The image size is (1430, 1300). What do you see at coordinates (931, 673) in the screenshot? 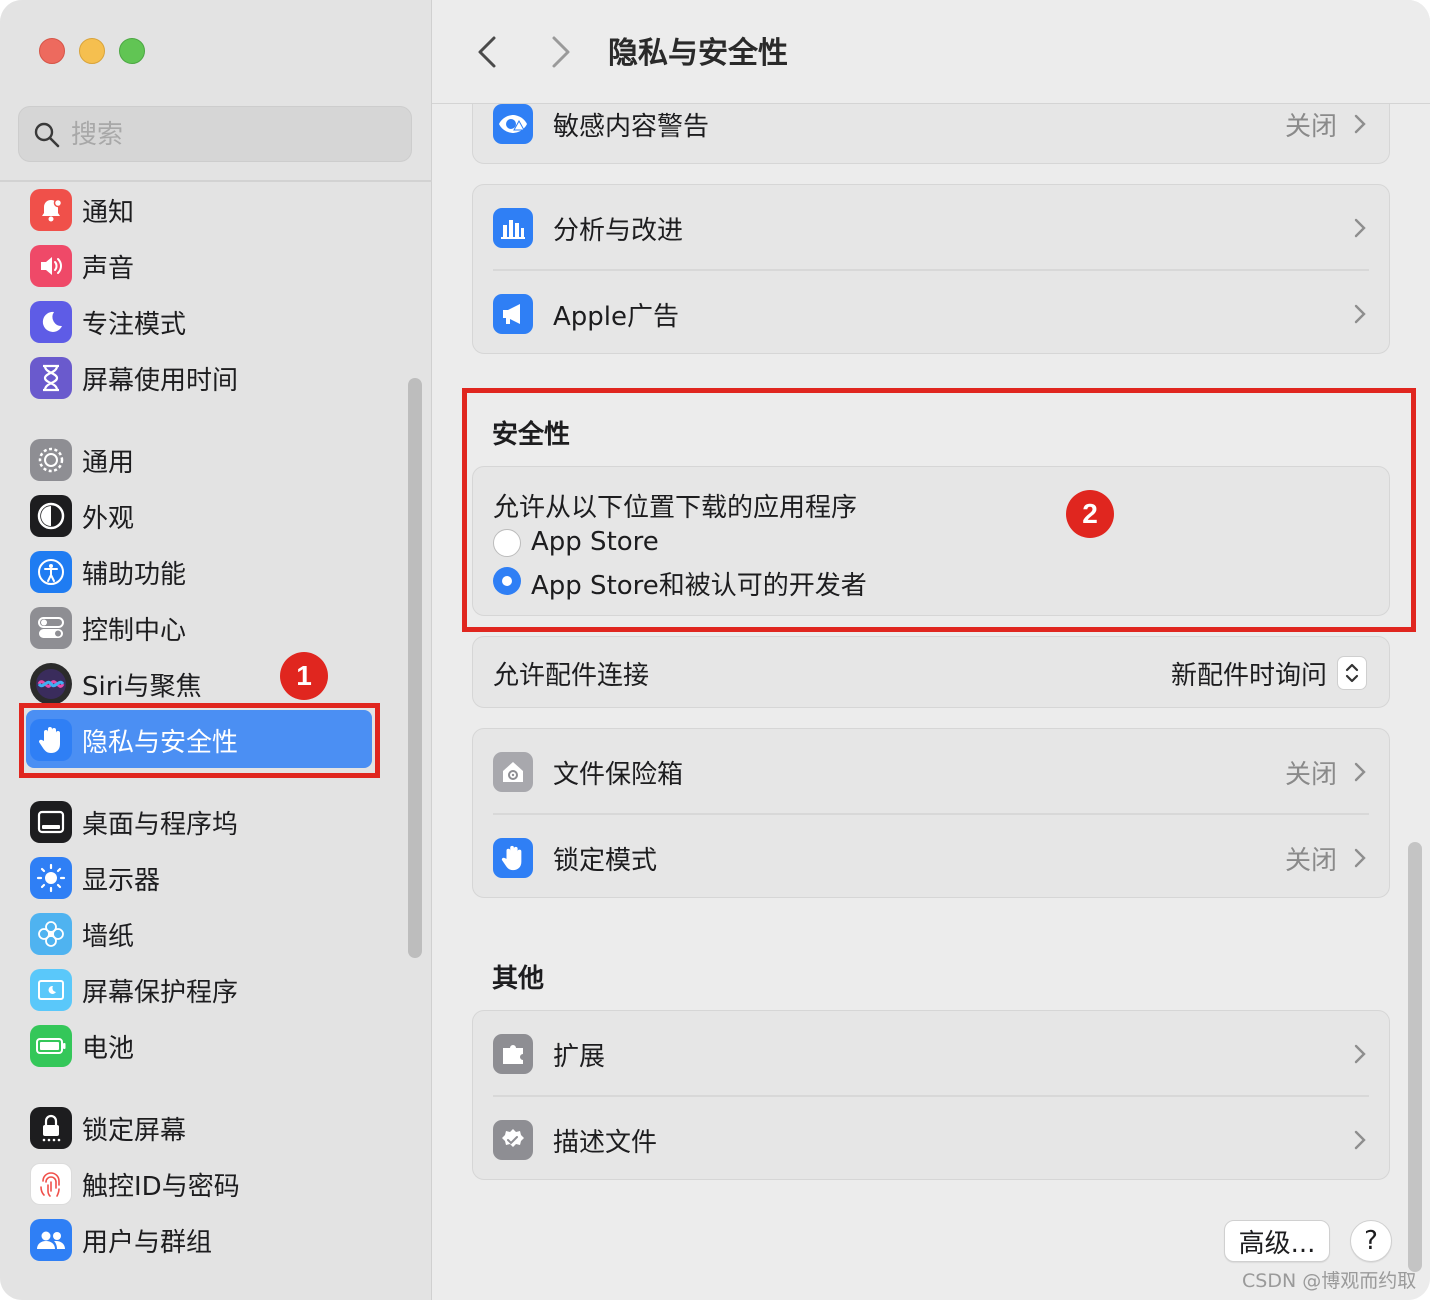
I see `accessories-row: 允许配件连接 新配件时询问` at bounding box center [931, 673].